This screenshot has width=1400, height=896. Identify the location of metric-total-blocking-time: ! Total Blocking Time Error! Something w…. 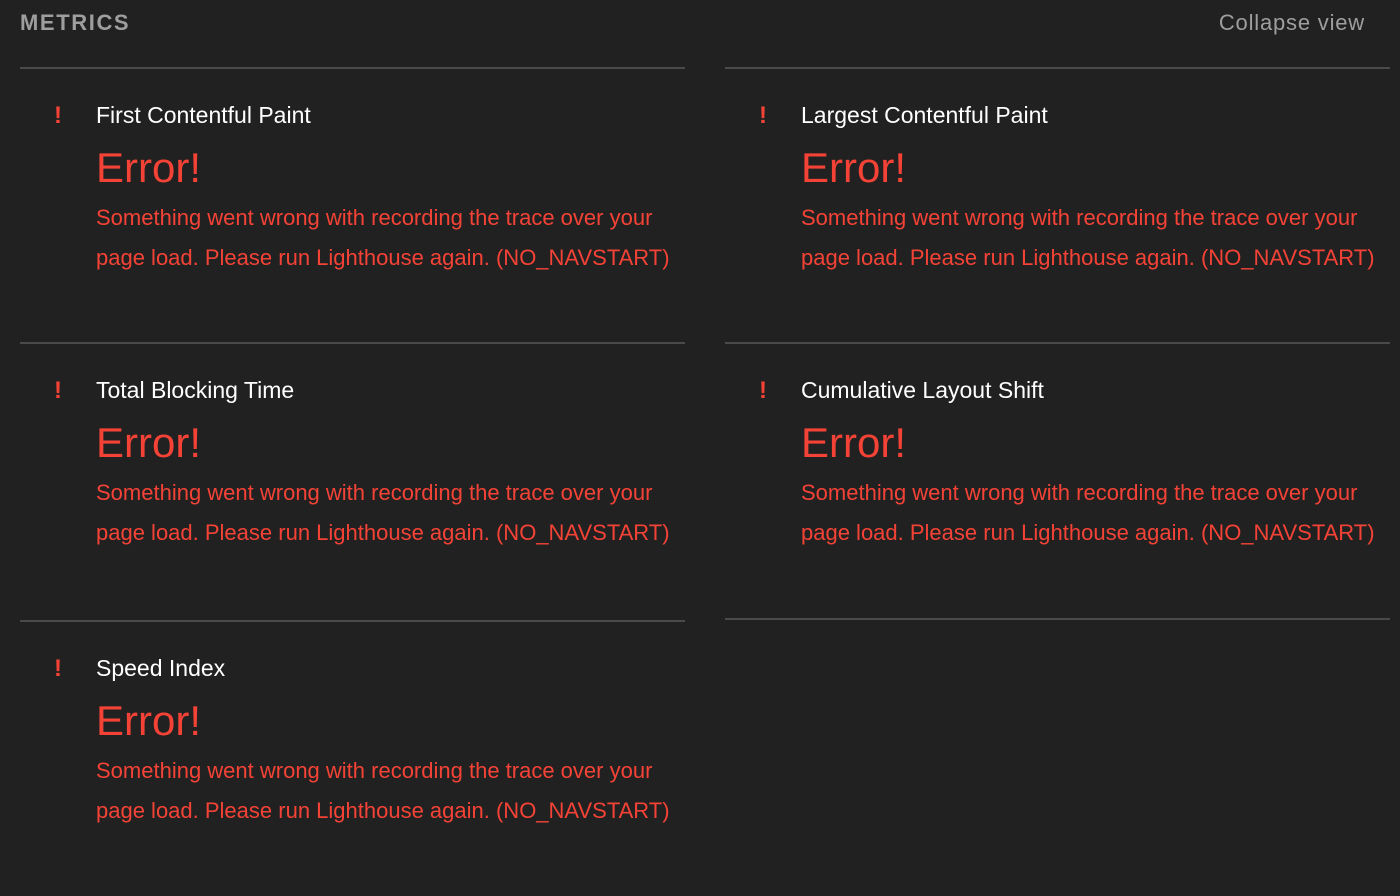
(352, 479).